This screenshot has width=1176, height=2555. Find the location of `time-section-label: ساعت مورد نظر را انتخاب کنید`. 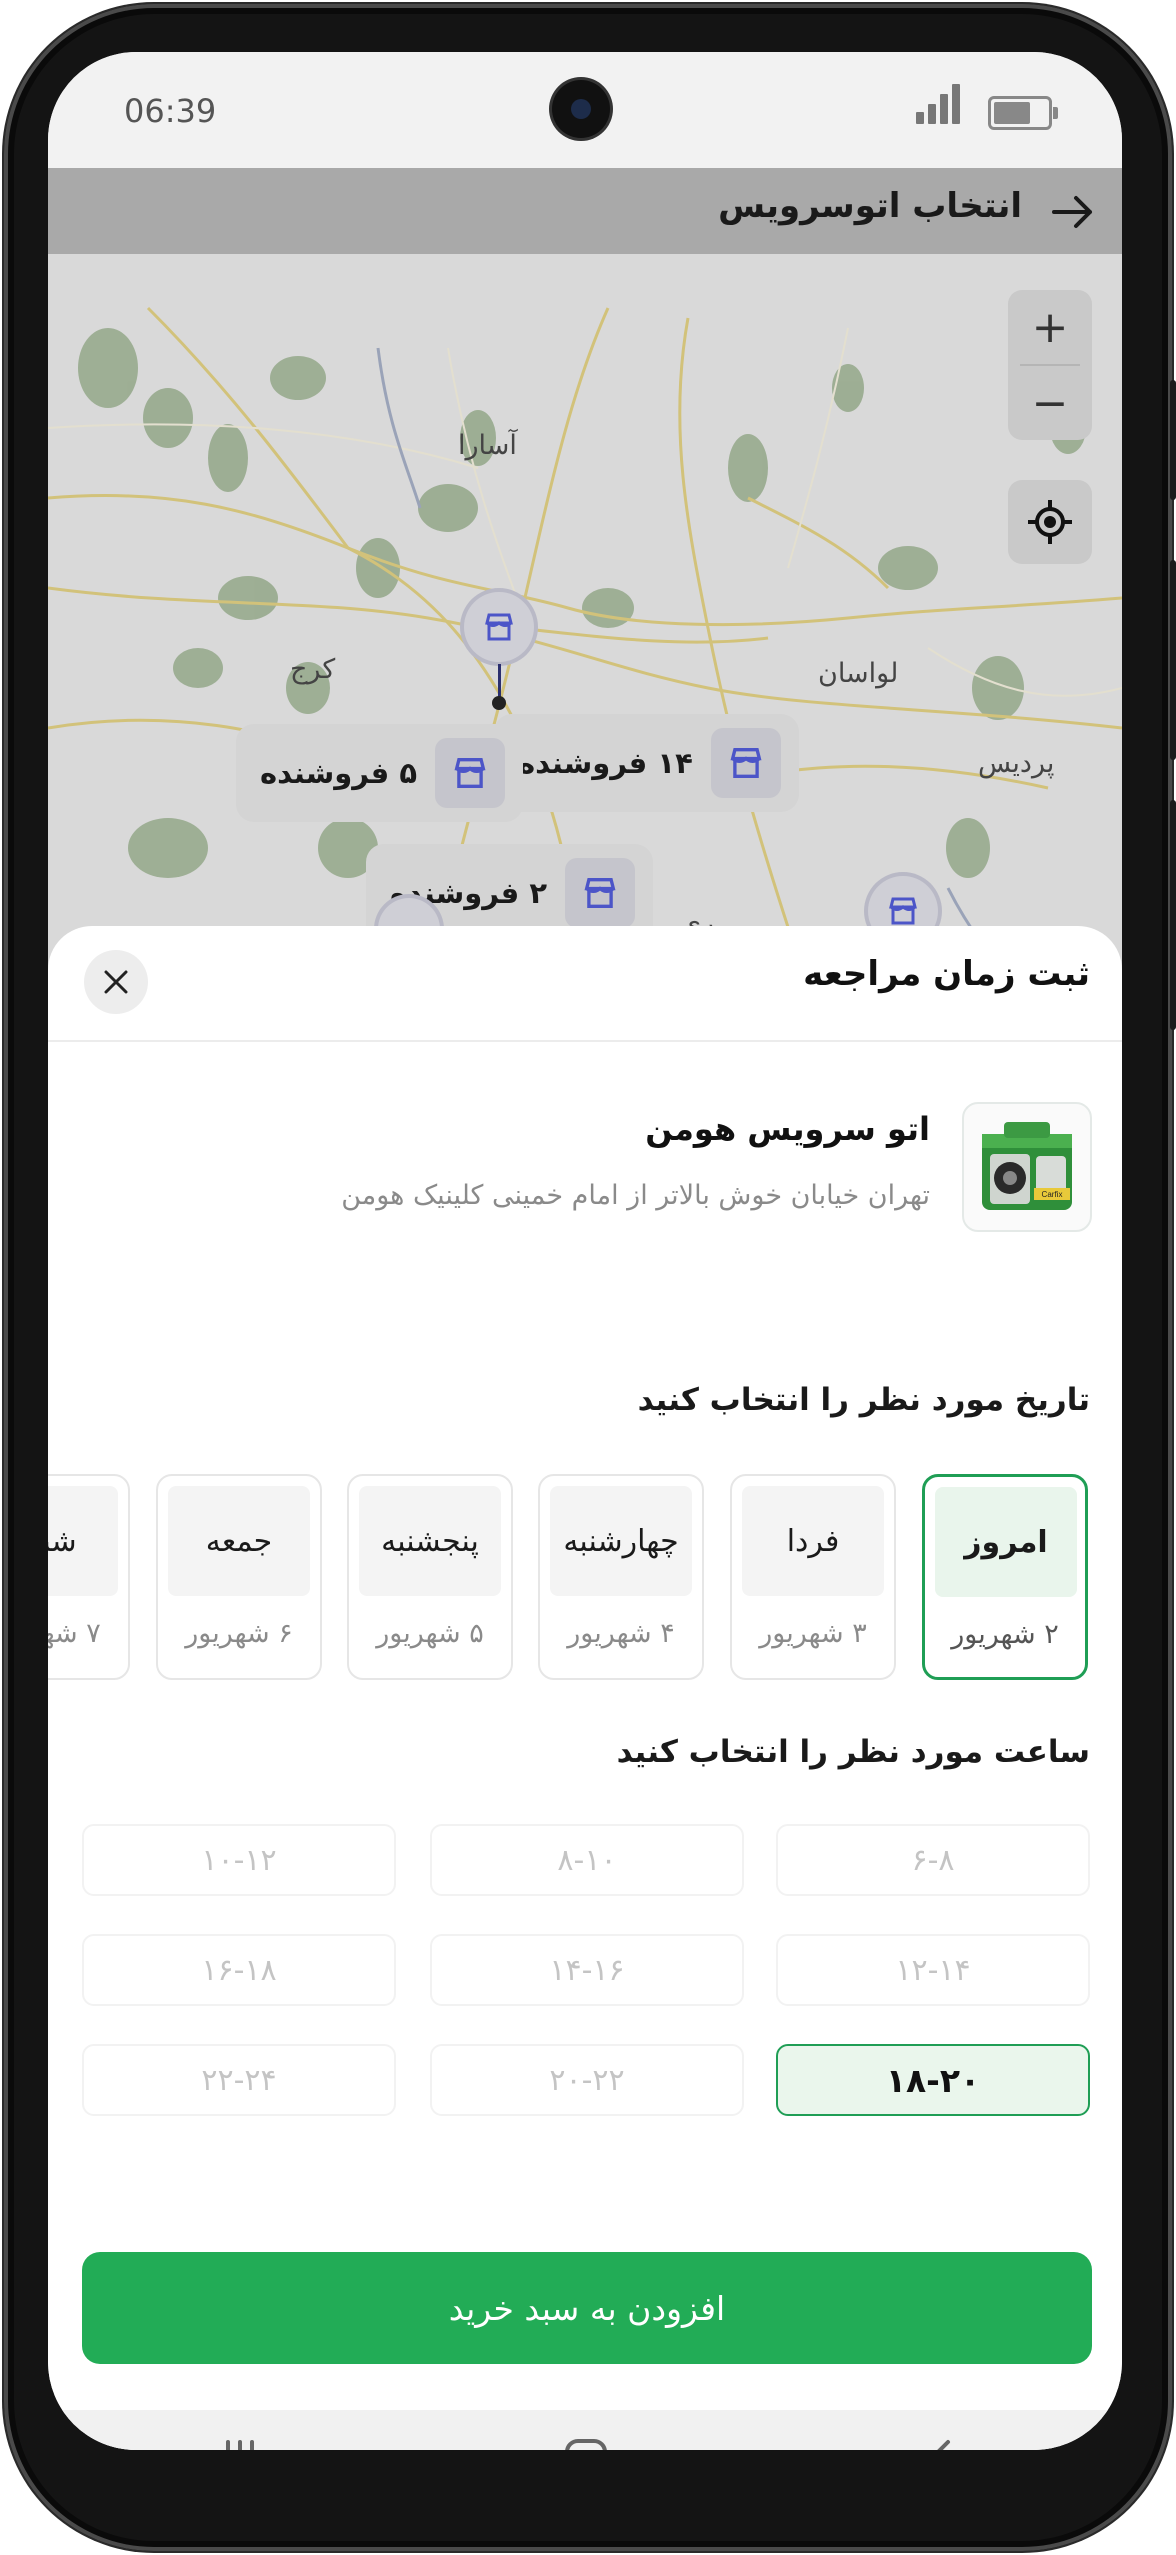

time-section-label: ساعت مورد نظر را انتخاب کنید is located at coordinates (853, 1752).